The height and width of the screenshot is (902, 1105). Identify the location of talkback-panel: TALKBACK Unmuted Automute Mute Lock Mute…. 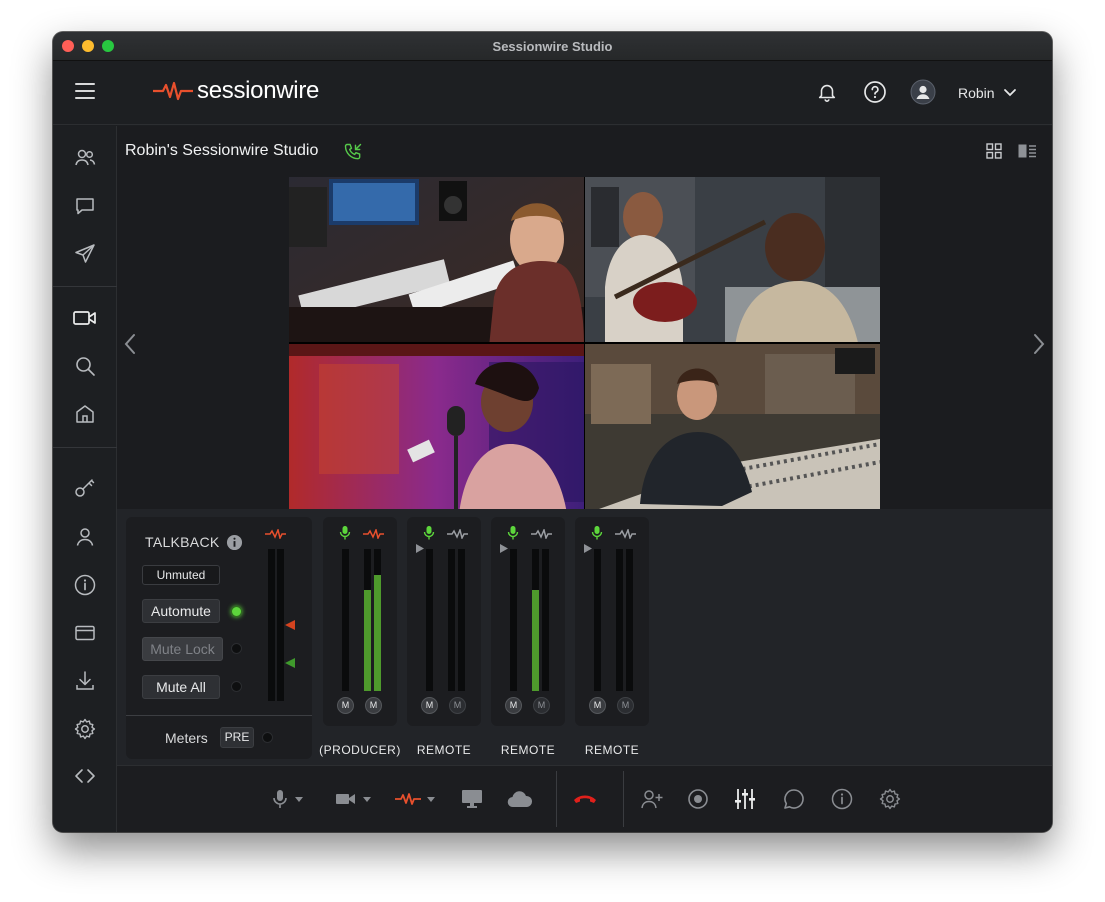
(219, 638).